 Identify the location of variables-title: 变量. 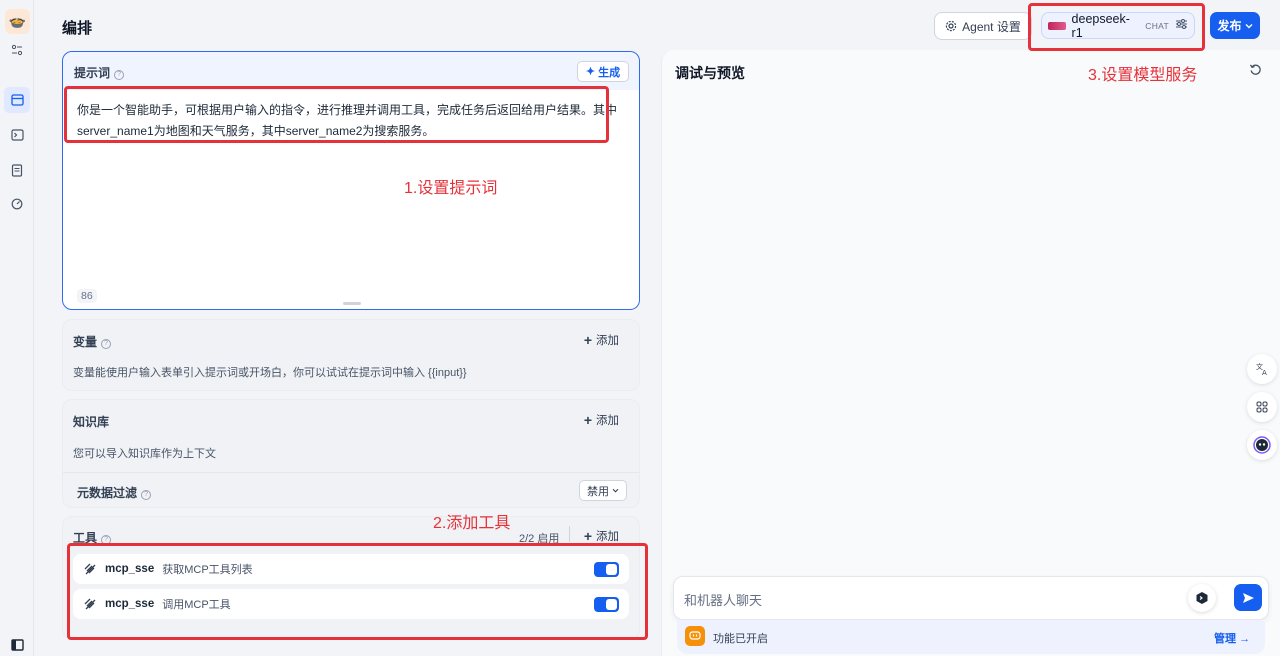
(85, 342).